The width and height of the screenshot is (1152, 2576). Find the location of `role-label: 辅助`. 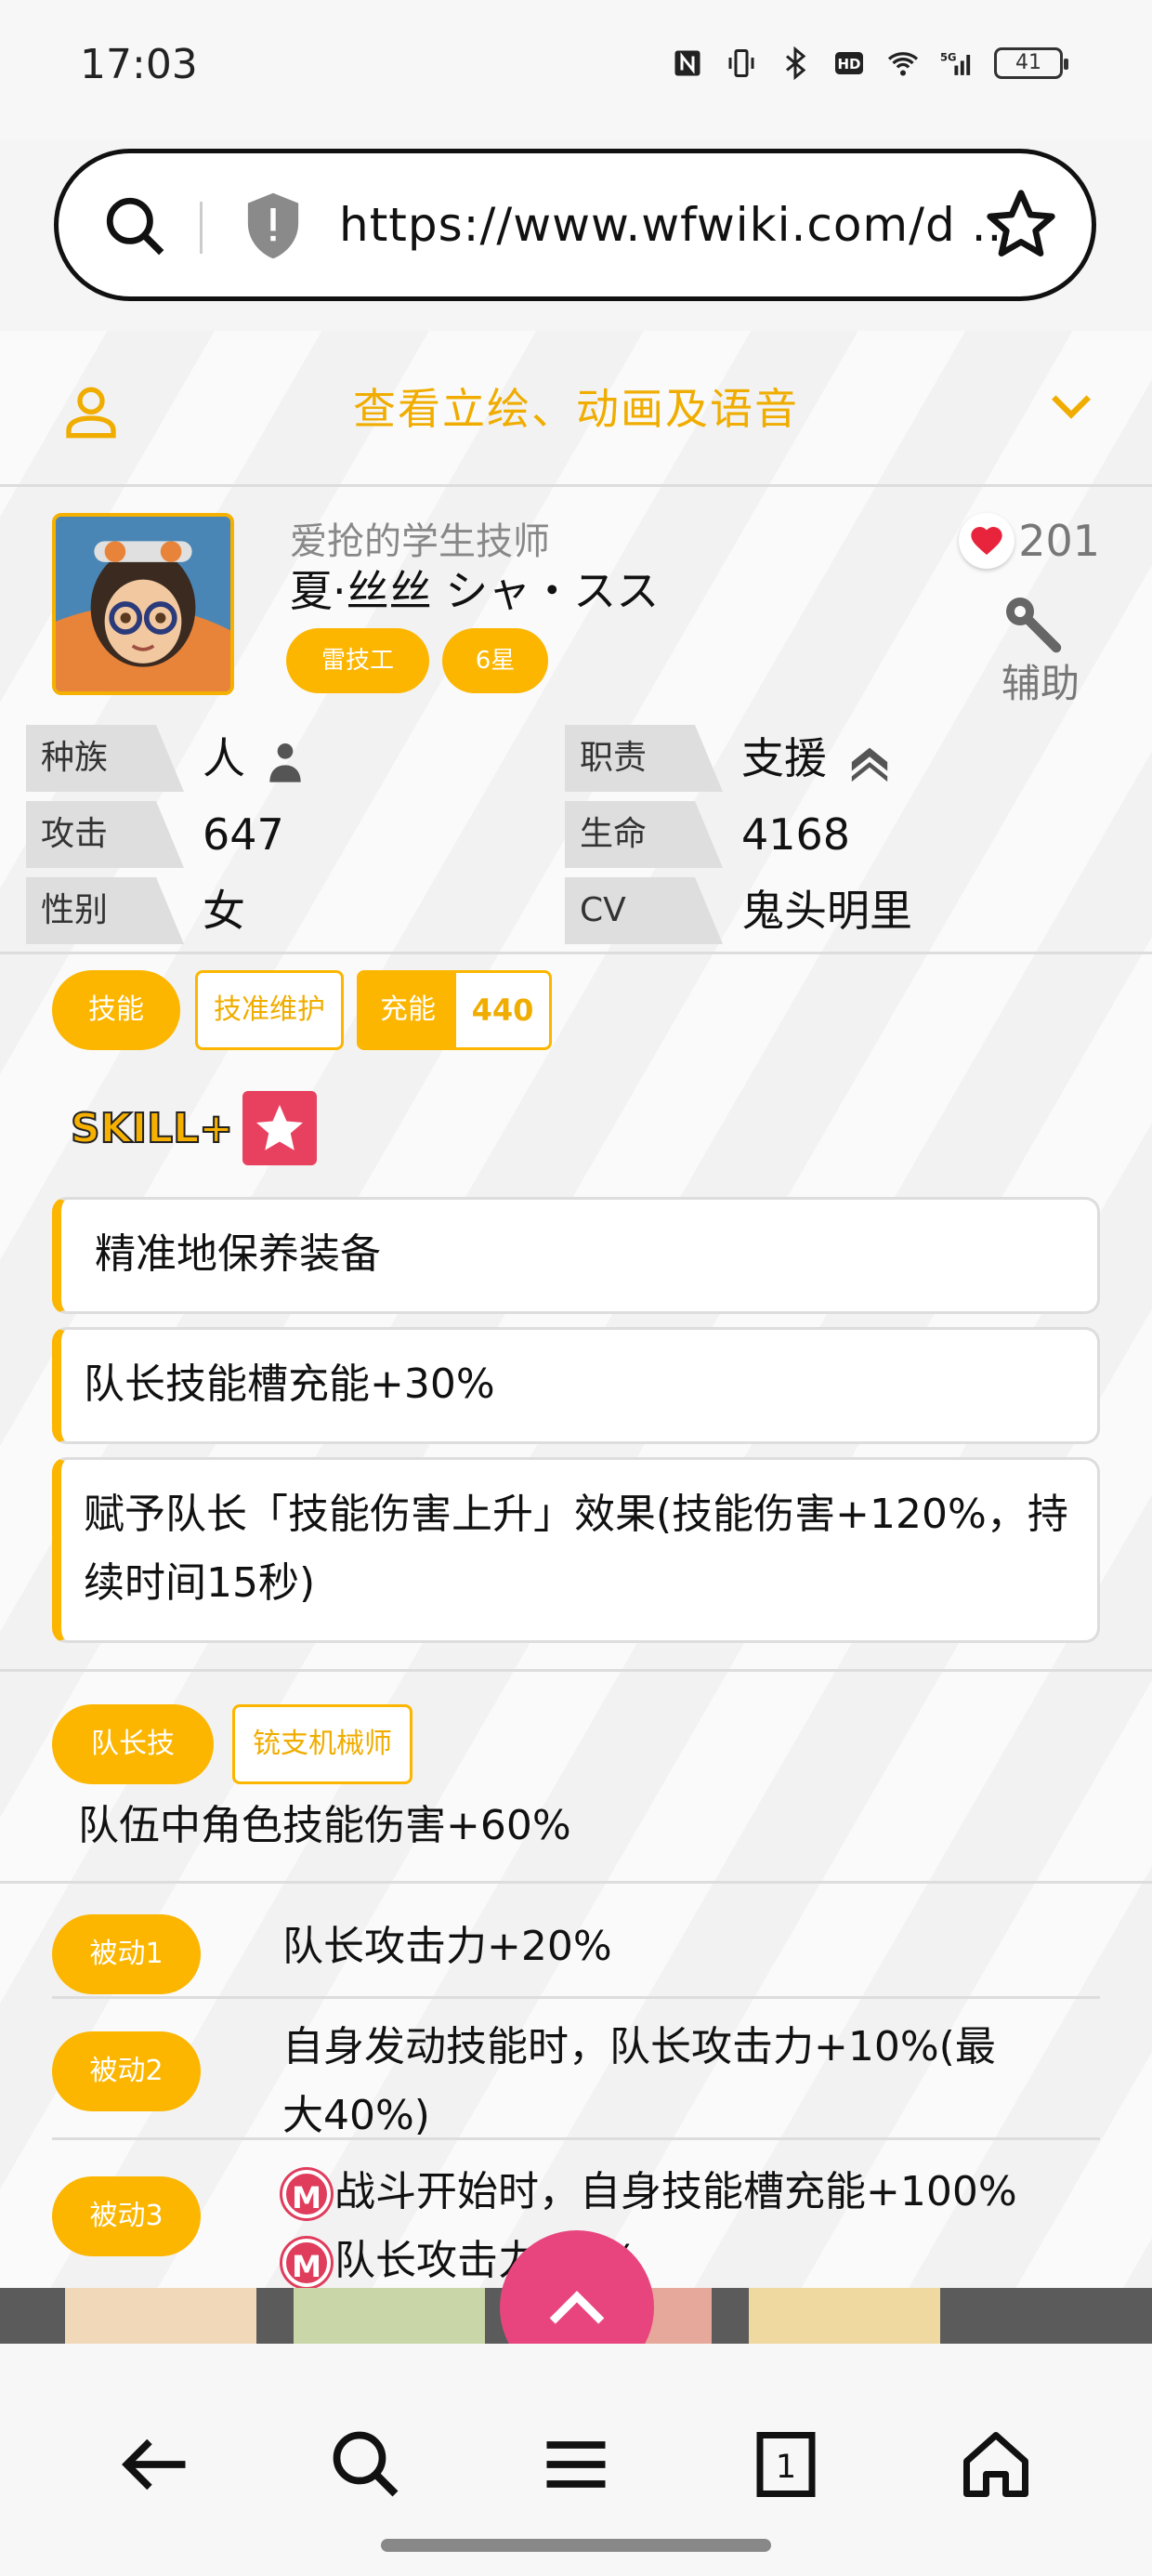

role-label: 辅助 is located at coordinates (1040, 683).